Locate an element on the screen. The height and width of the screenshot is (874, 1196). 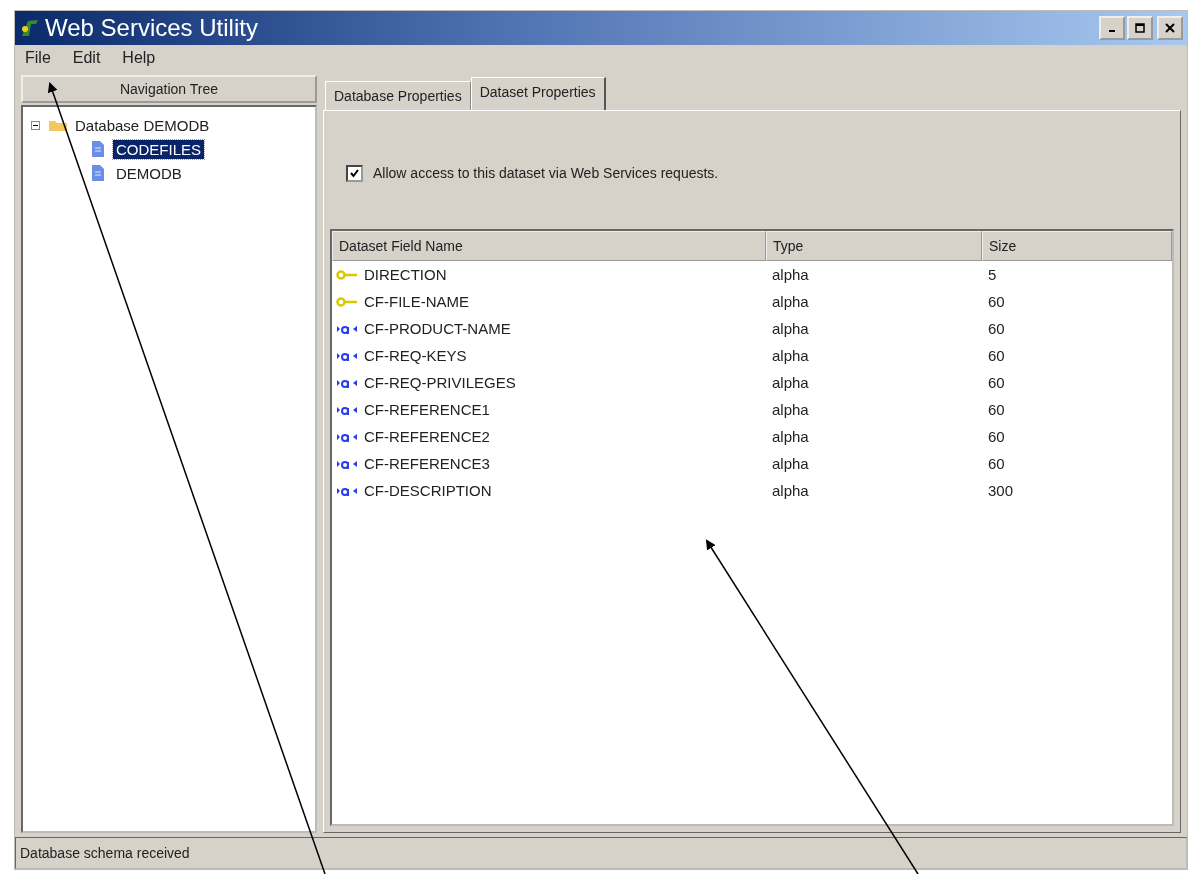
checkbox is located at coordinates (354, 173).